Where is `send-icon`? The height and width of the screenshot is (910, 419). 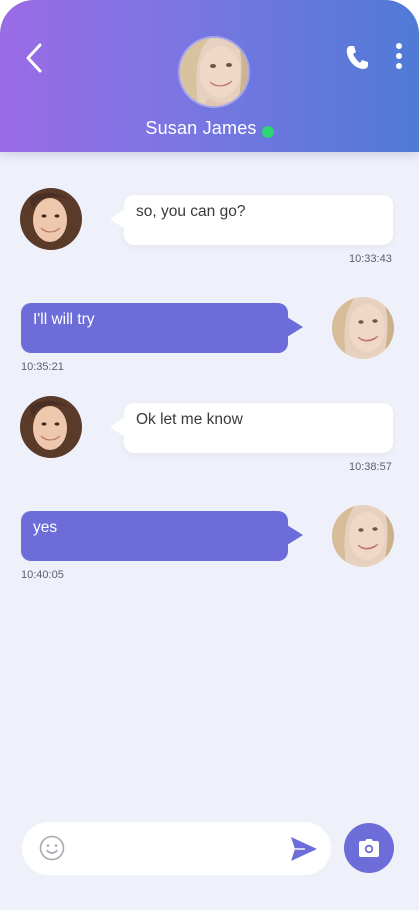 send-icon is located at coordinates (304, 849).